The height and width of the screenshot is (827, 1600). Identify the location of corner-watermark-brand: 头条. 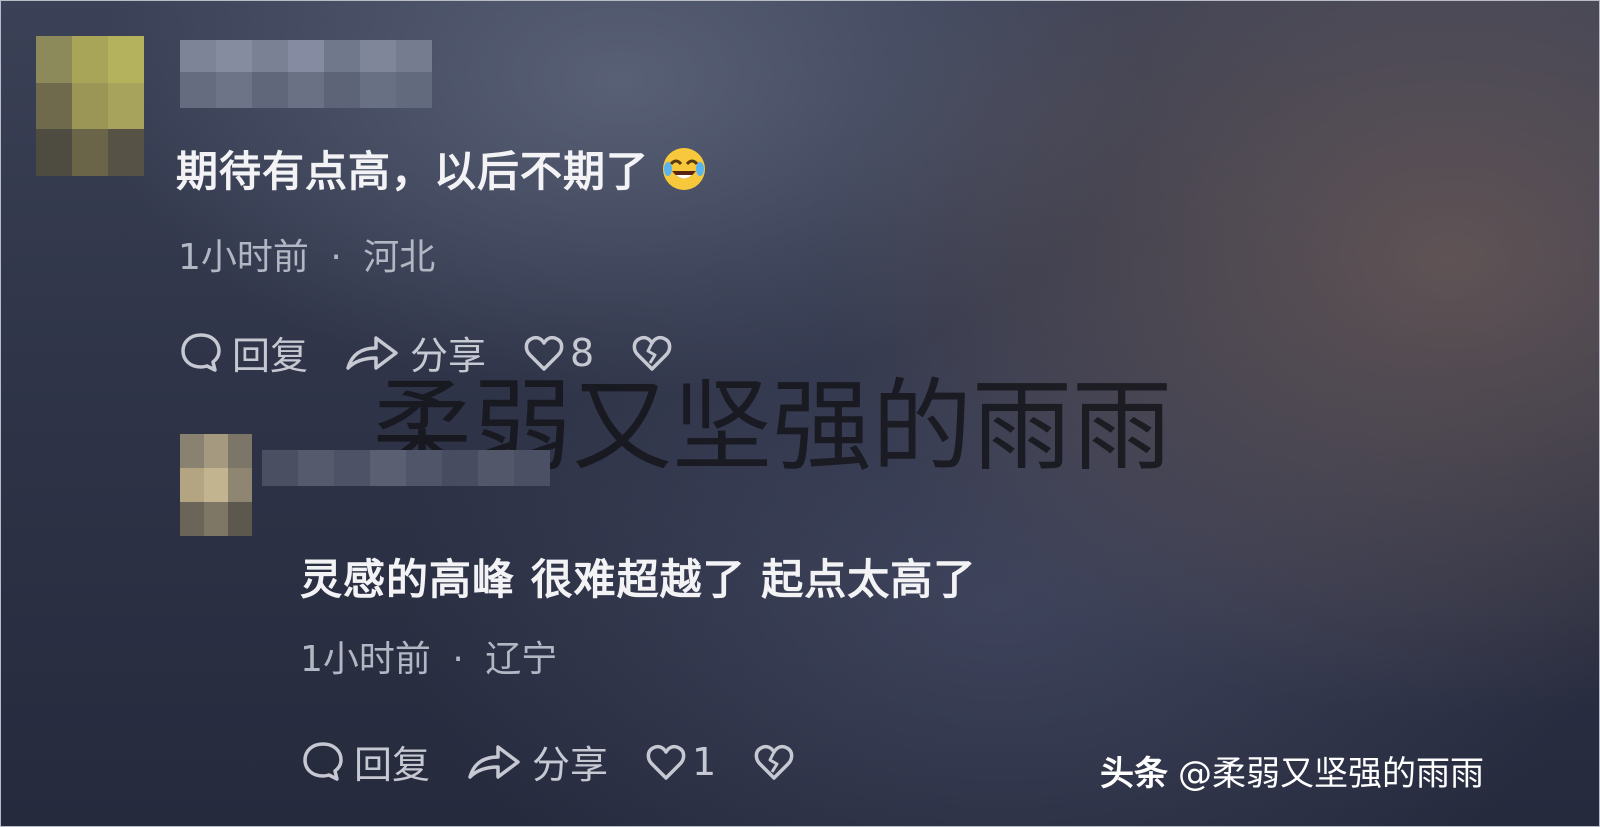
(1134, 774).